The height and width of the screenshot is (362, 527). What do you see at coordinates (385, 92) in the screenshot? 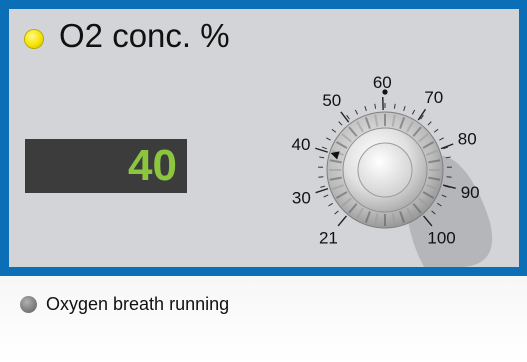
I see `dial-top-marker` at bounding box center [385, 92].